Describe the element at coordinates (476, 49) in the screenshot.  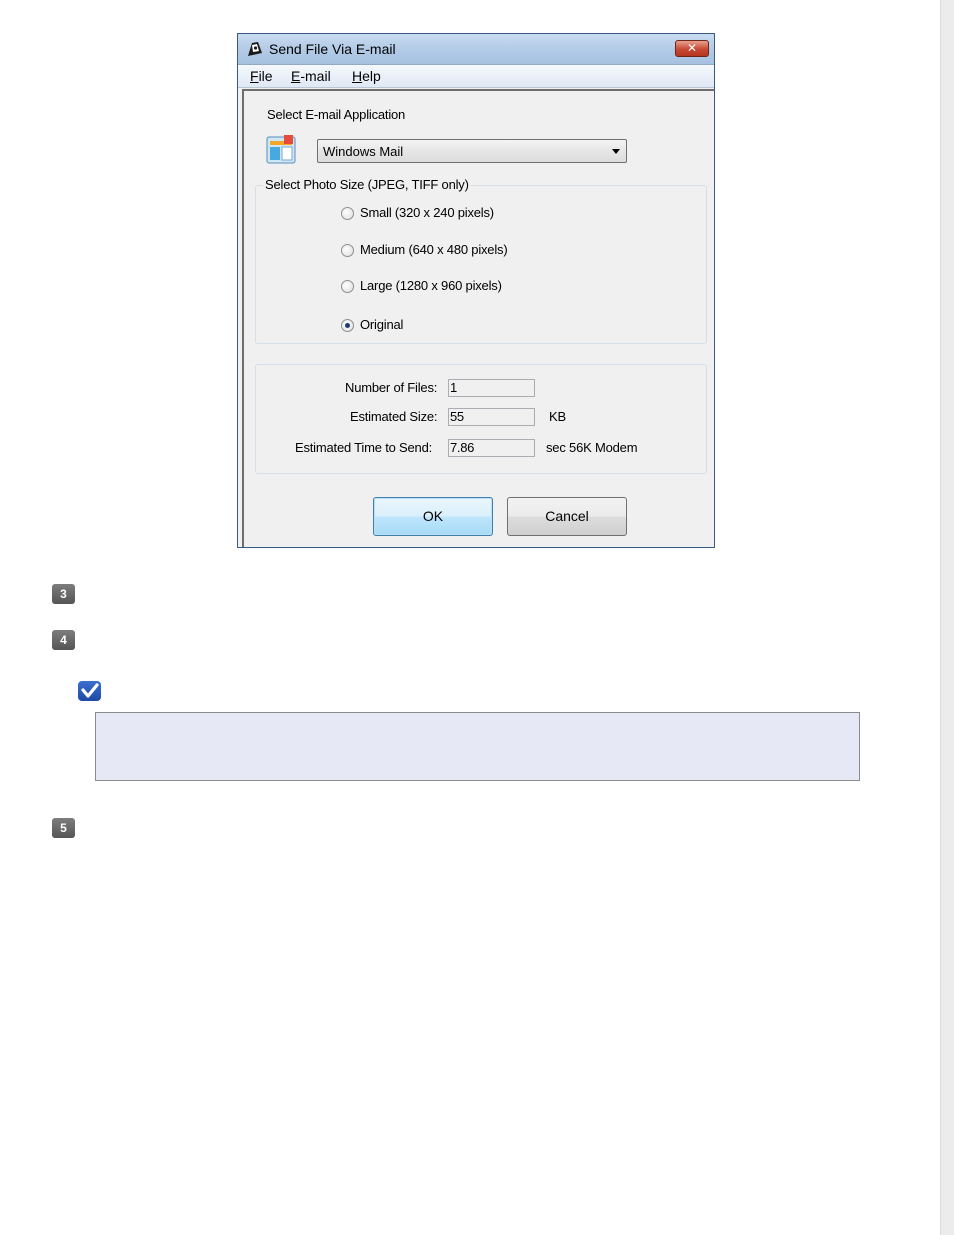
I see `title-bar: Send File Via E-mail ✕` at that location.